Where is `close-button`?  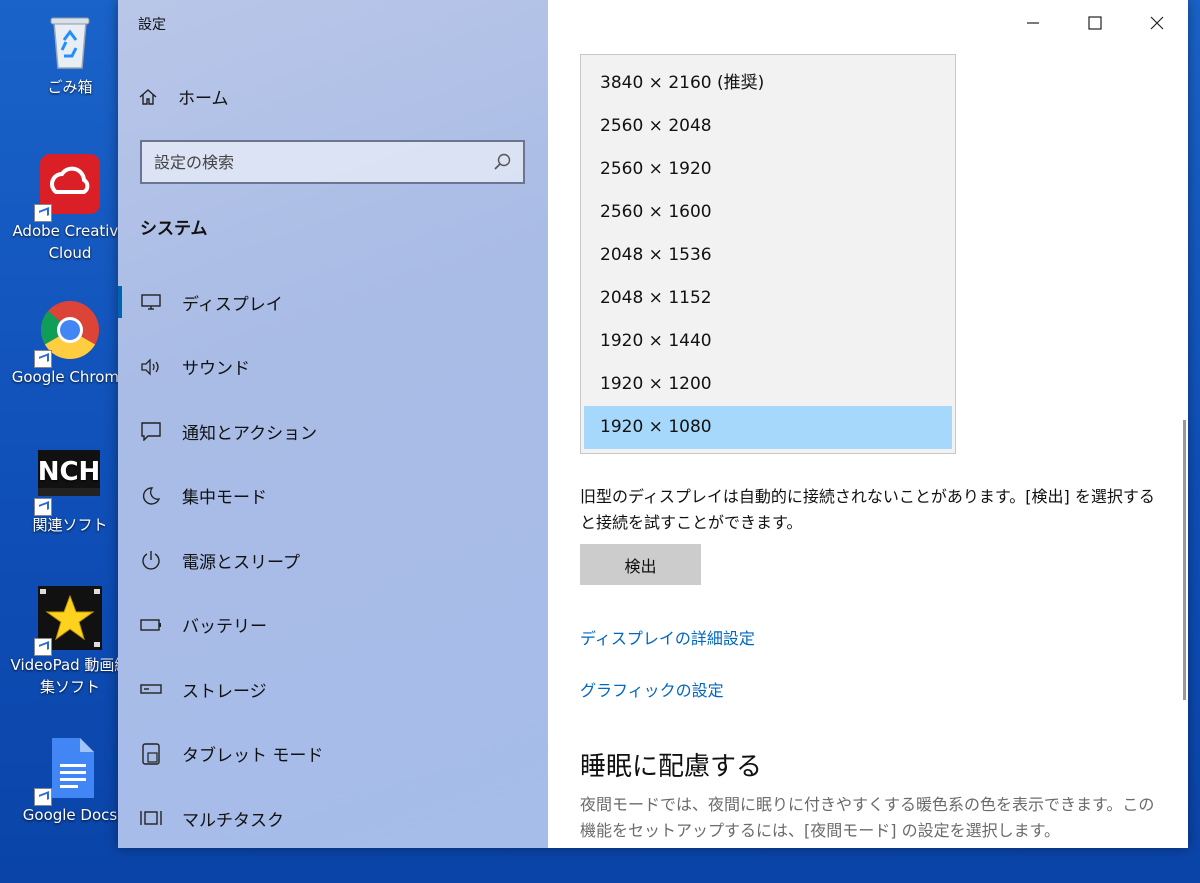 close-button is located at coordinates (1157, 23).